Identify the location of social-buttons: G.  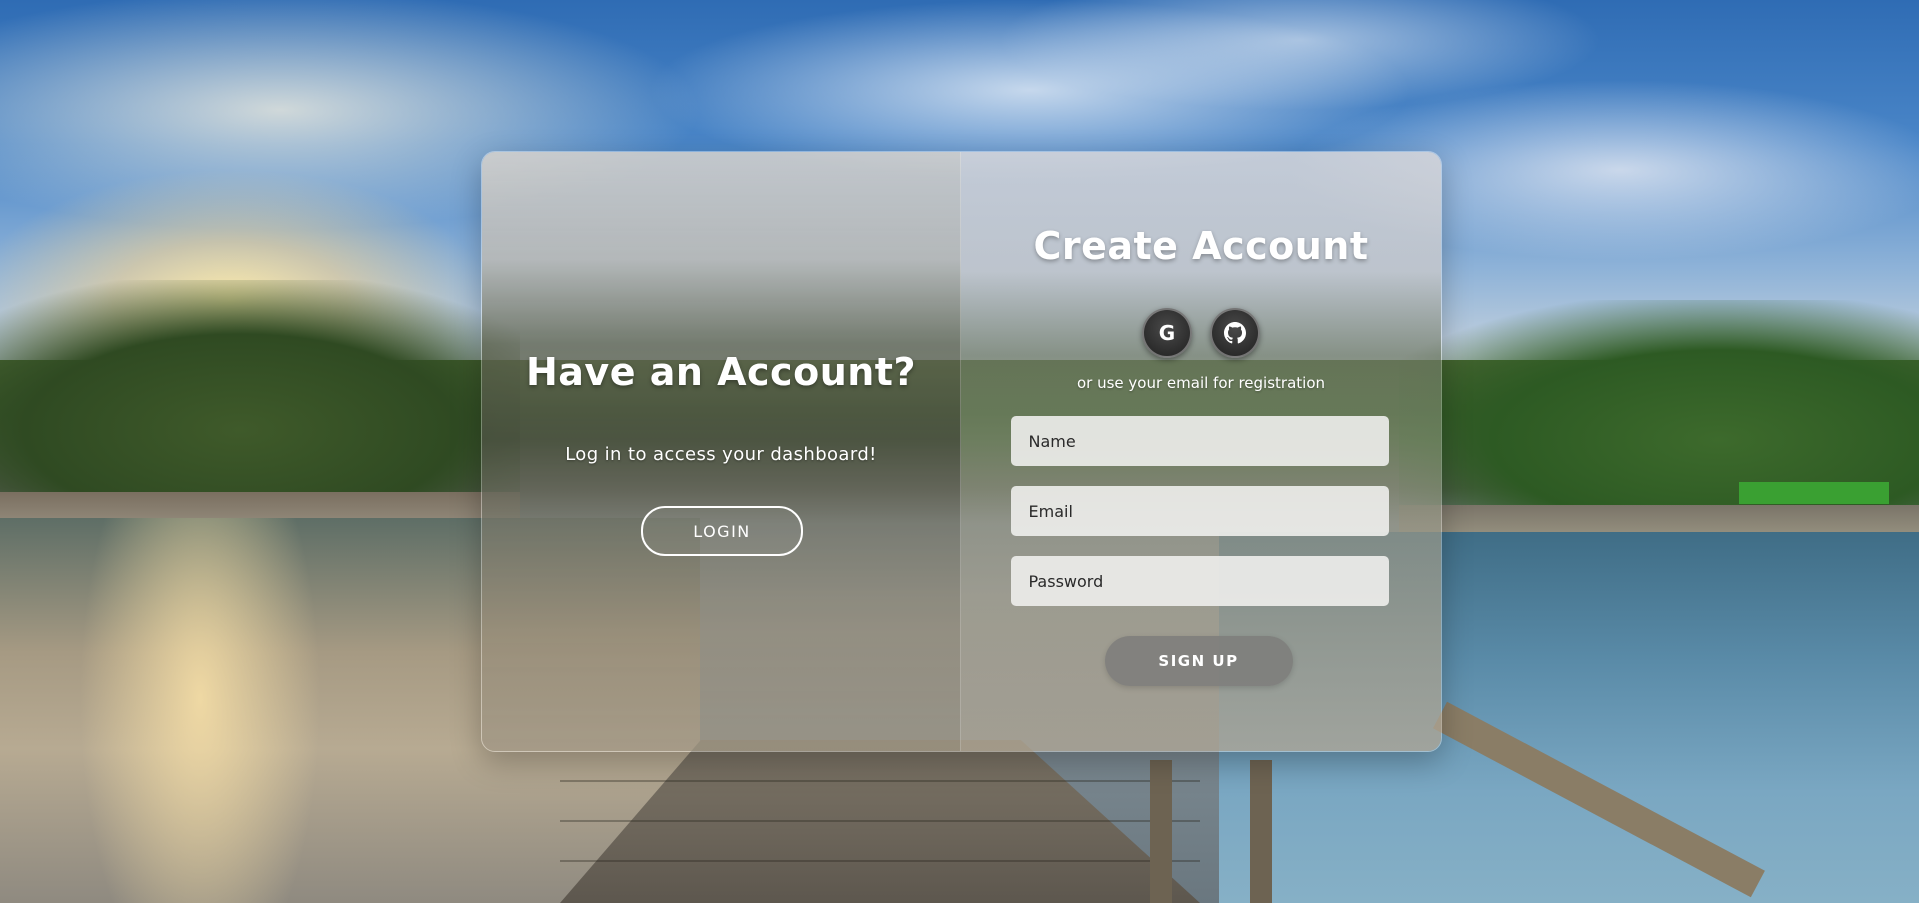
(1201, 333).